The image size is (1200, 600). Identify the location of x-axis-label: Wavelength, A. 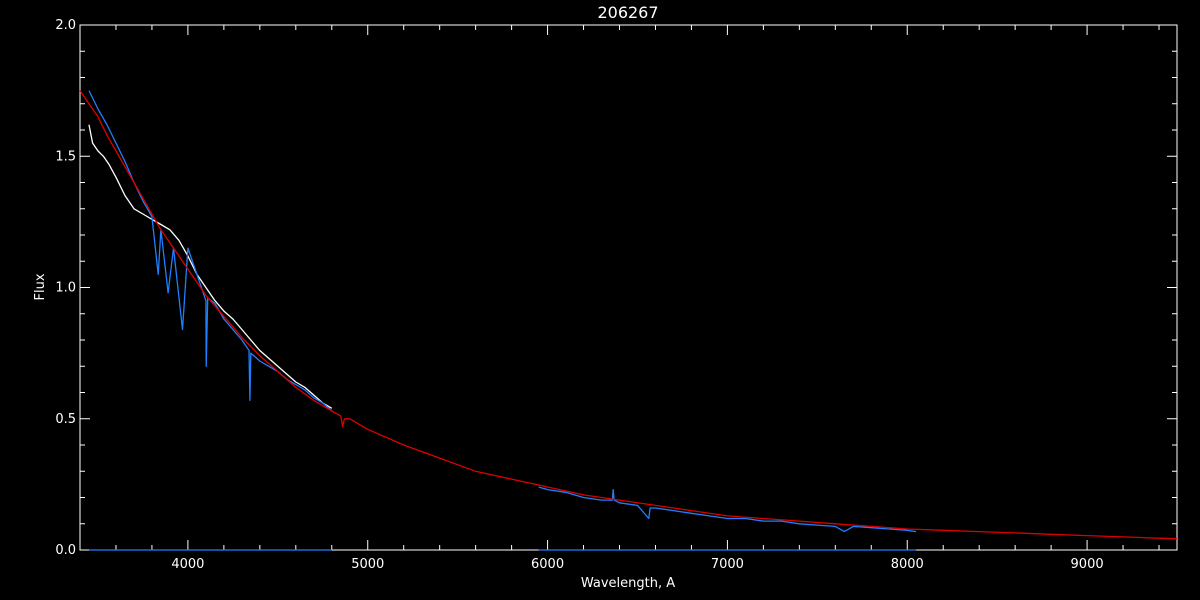
(628, 583).